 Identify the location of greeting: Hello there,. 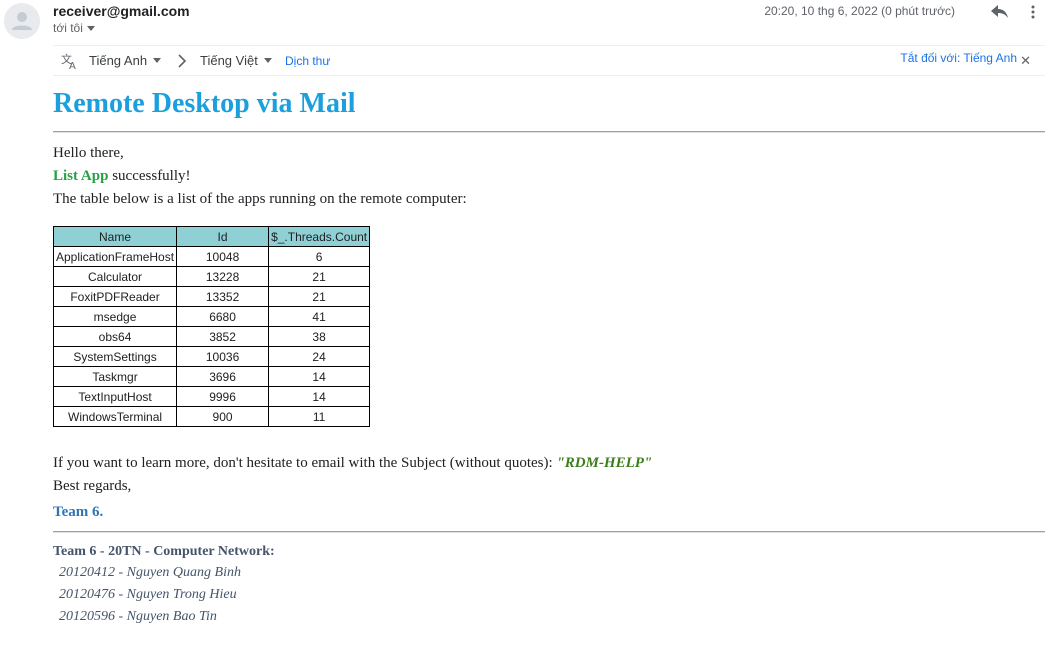
(88, 153).